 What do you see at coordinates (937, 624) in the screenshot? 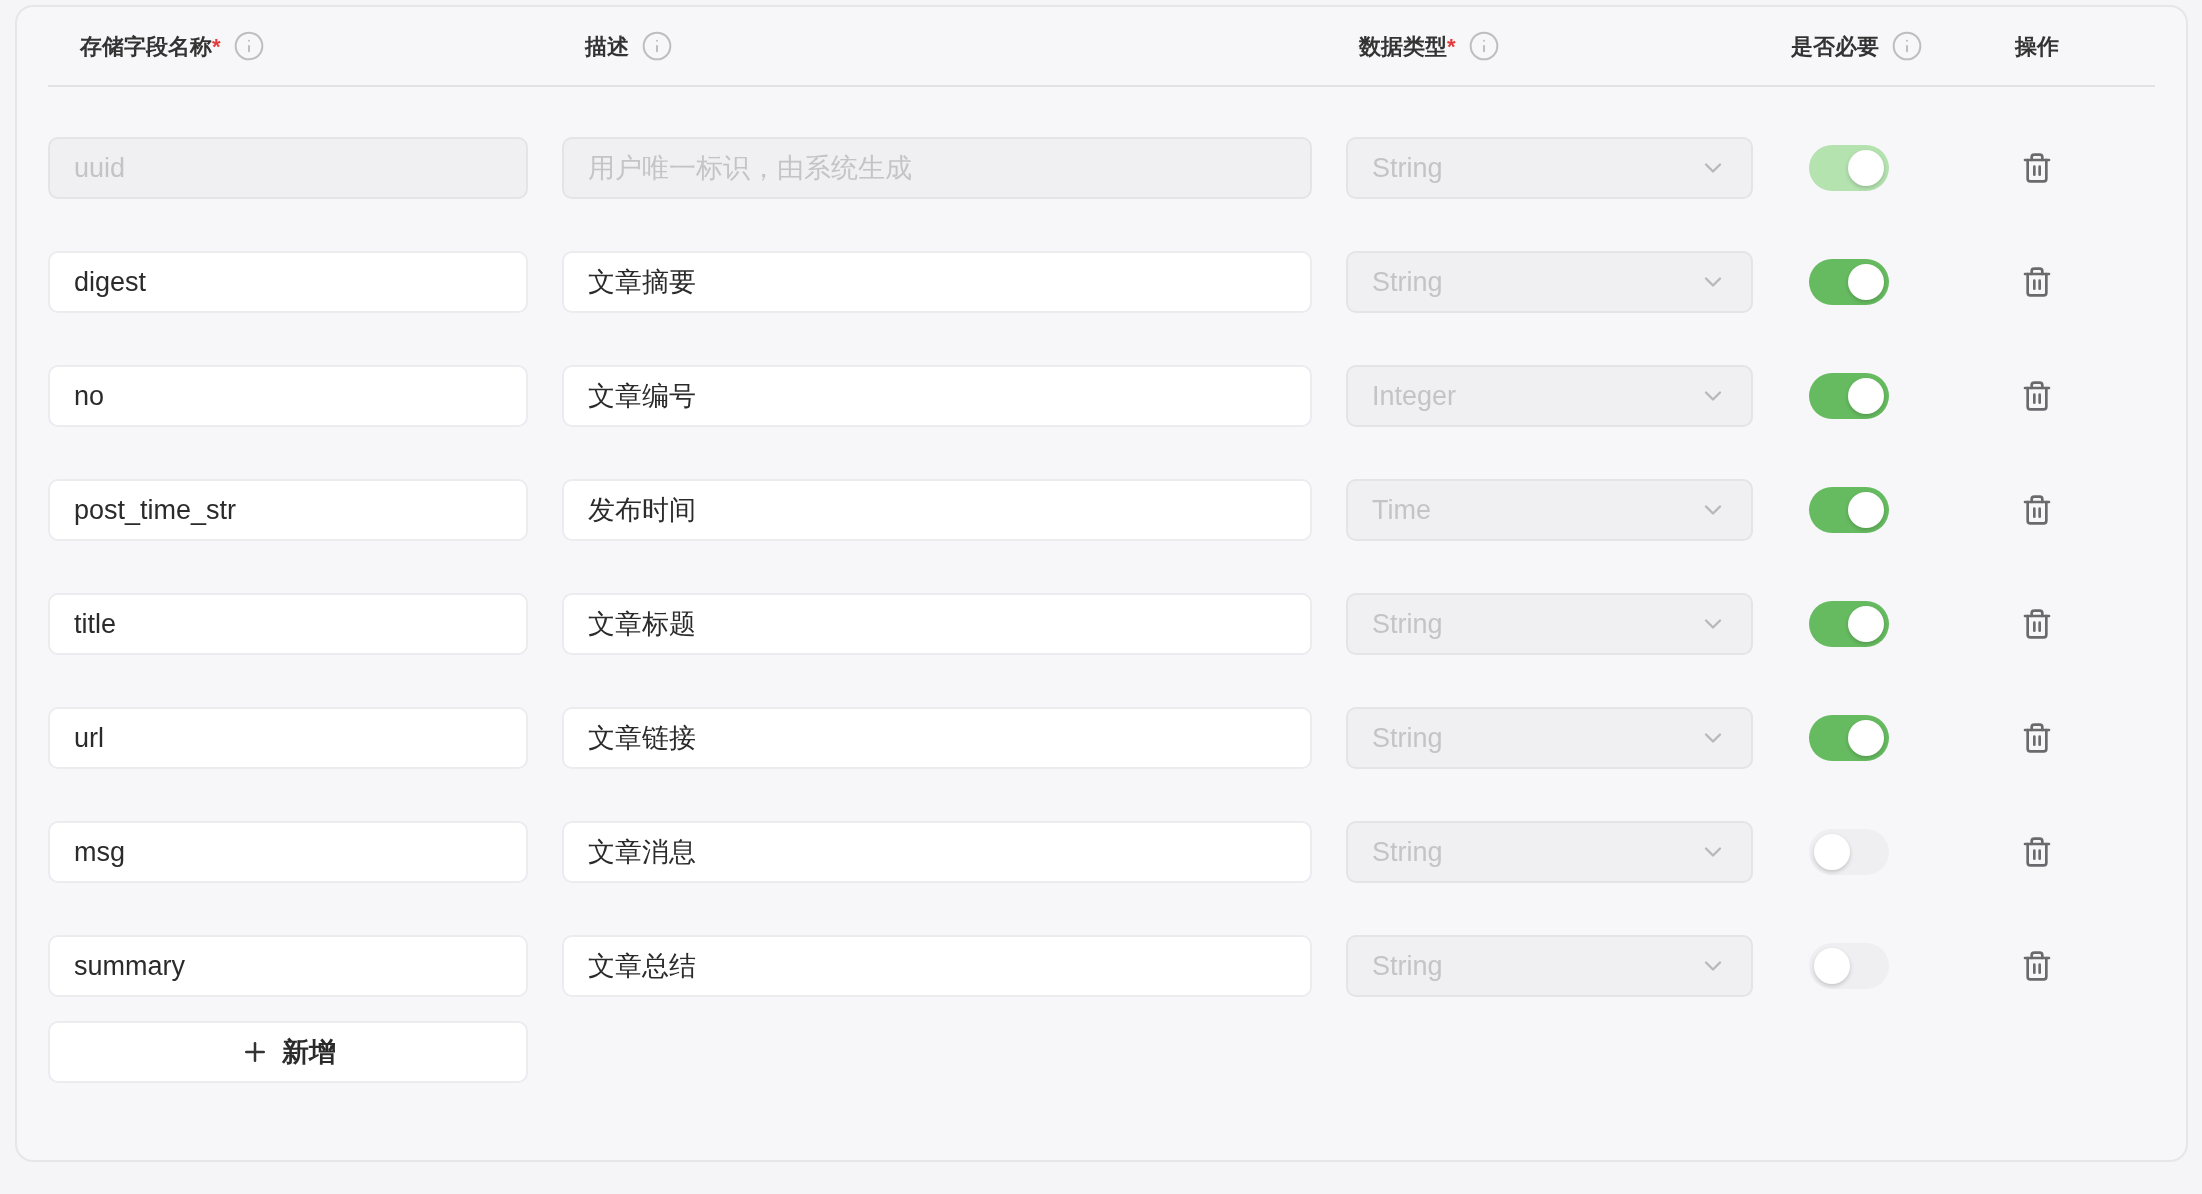
I see `input-field: 文章标题` at bounding box center [937, 624].